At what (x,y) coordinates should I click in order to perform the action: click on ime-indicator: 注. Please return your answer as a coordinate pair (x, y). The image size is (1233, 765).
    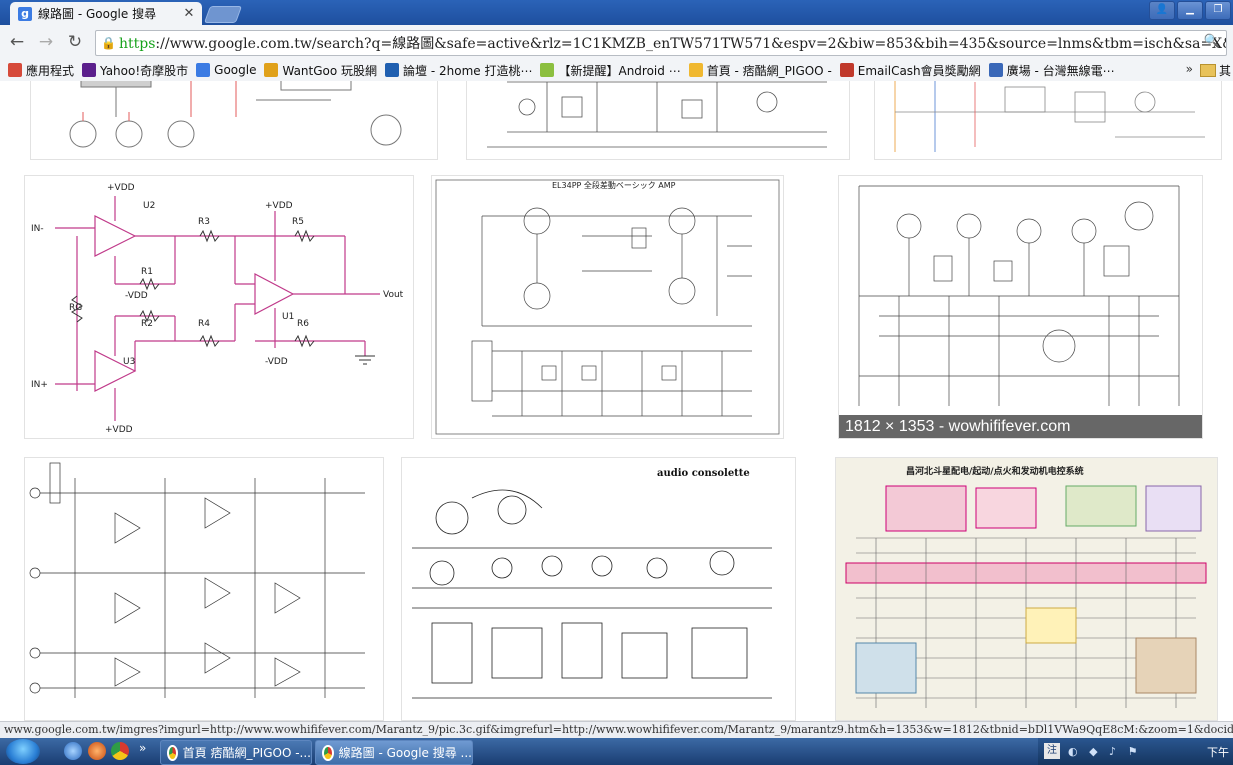
    Looking at the image, I should click on (1052, 751).